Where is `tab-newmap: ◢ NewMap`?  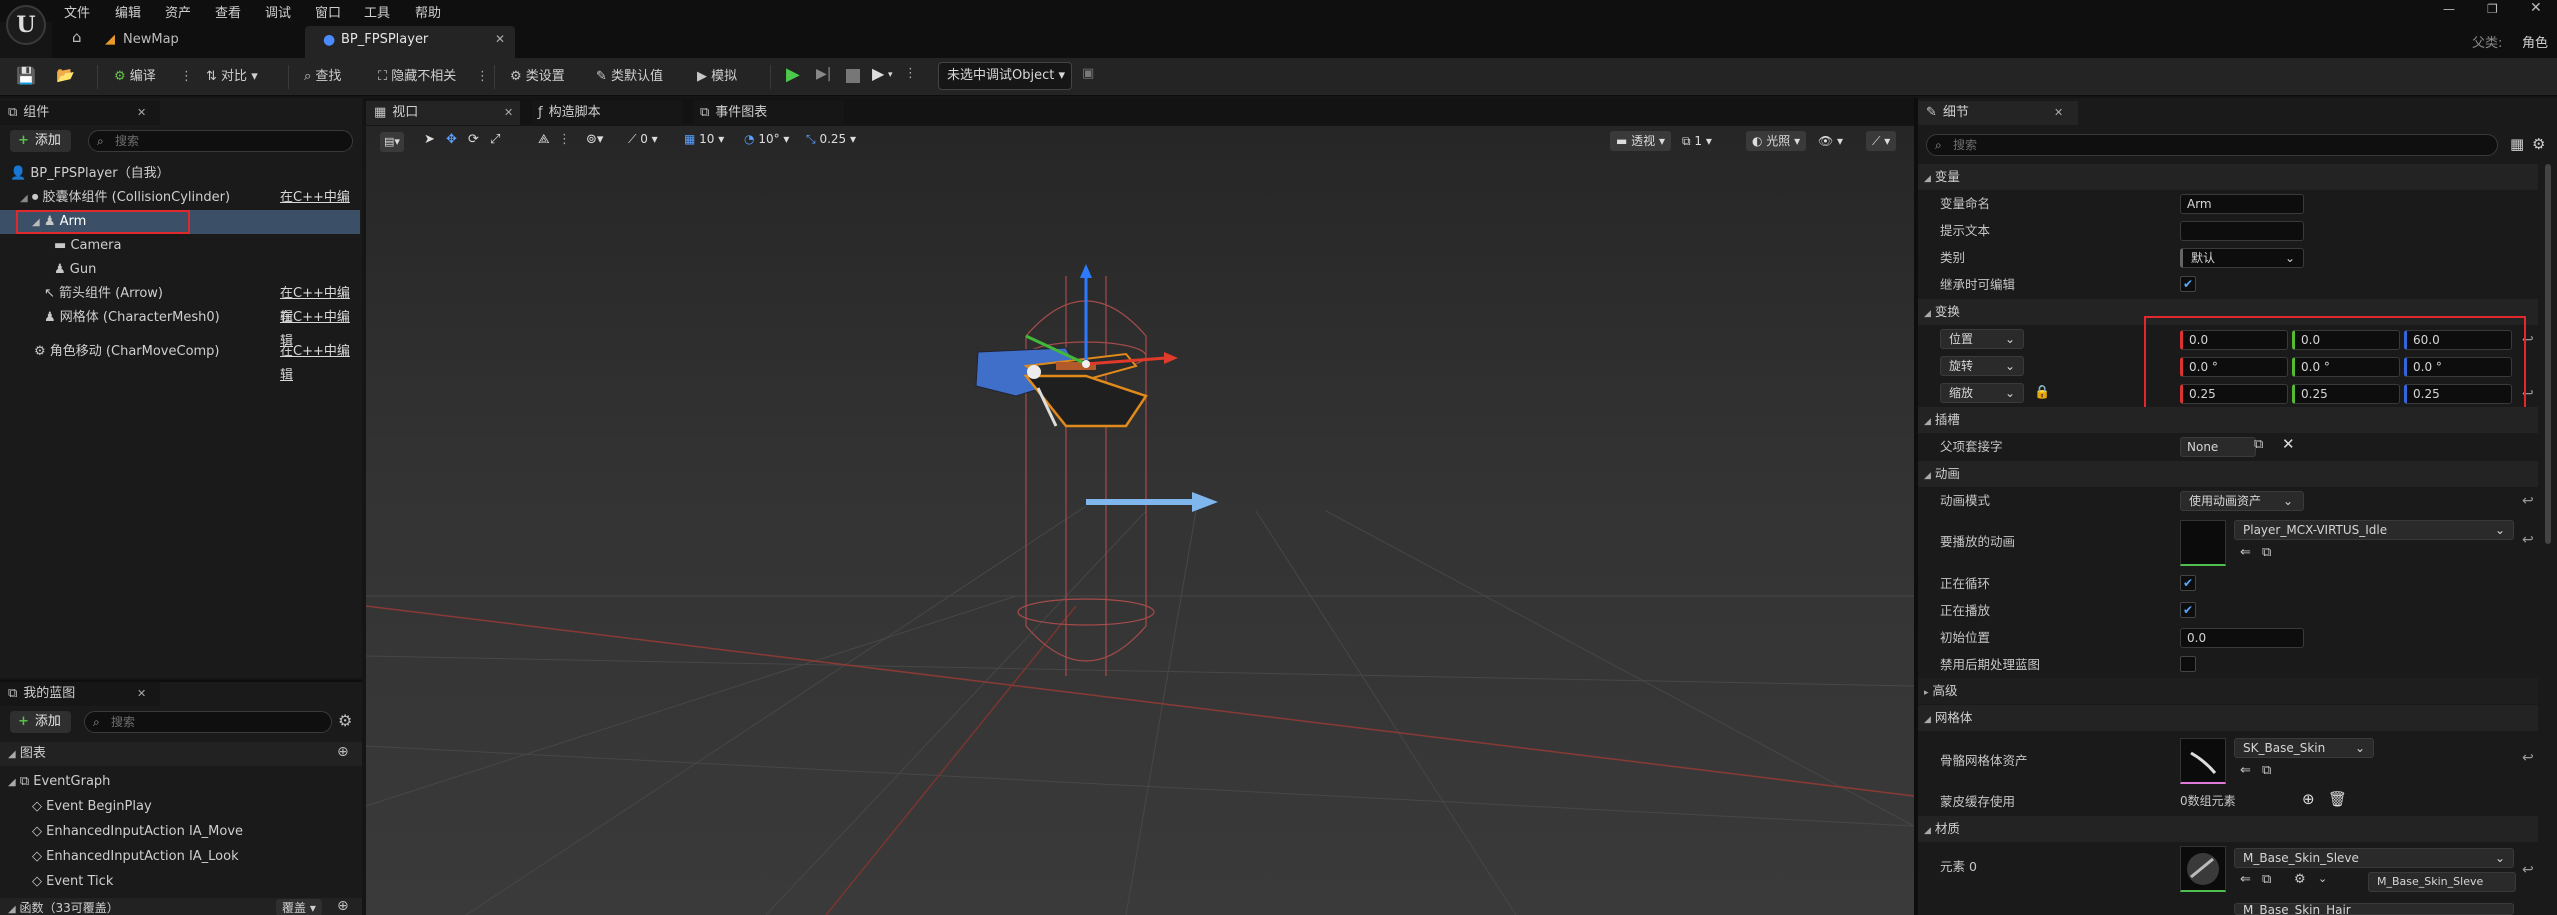 tab-newmap: ◢ NewMap is located at coordinates (142, 40).